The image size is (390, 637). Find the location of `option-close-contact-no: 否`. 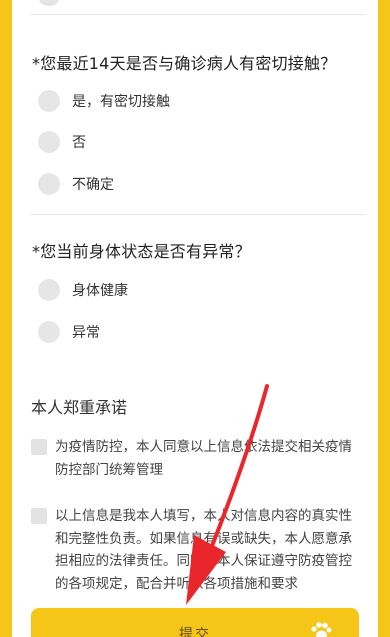

option-close-contact-no: 否 is located at coordinates (62, 142).